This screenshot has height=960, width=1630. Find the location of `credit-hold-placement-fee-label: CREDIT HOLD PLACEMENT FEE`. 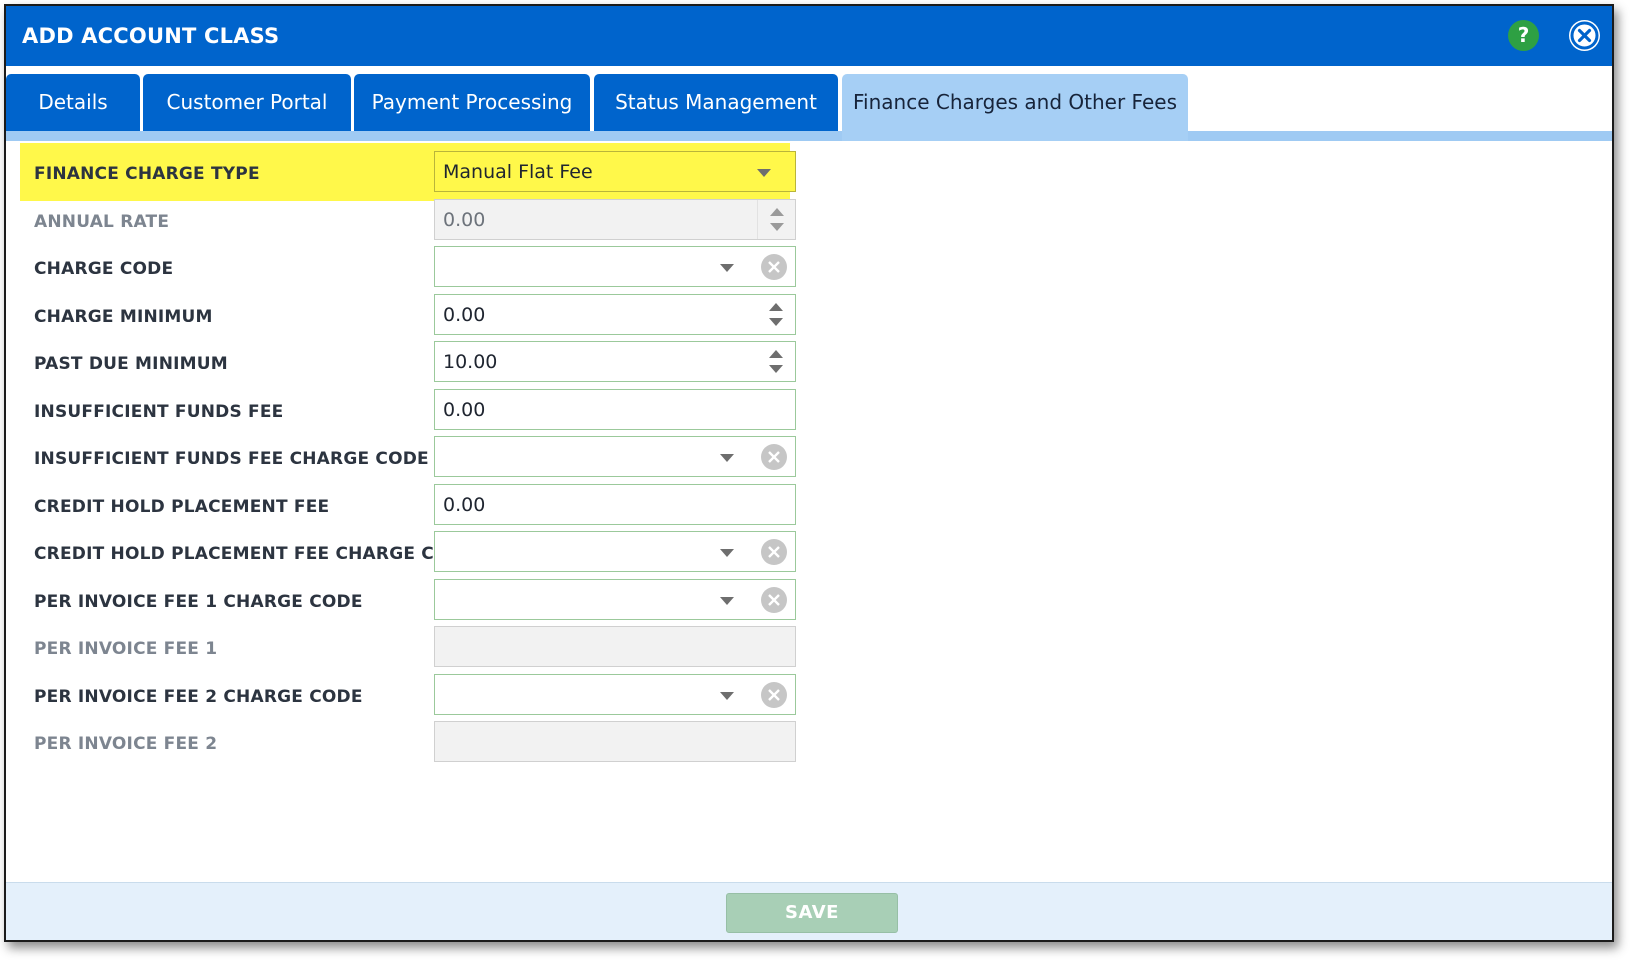

credit-hold-placement-fee-label: CREDIT HOLD PLACEMENT FEE is located at coordinates (182, 507).